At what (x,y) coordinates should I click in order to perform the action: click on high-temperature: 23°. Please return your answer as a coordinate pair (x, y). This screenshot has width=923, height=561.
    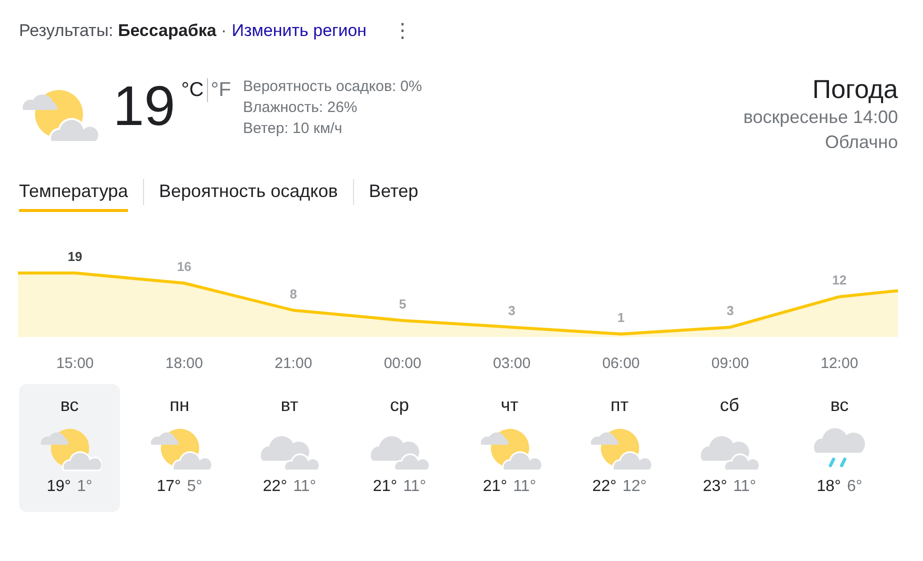
    Looking at the image, I should click on (715, 487).